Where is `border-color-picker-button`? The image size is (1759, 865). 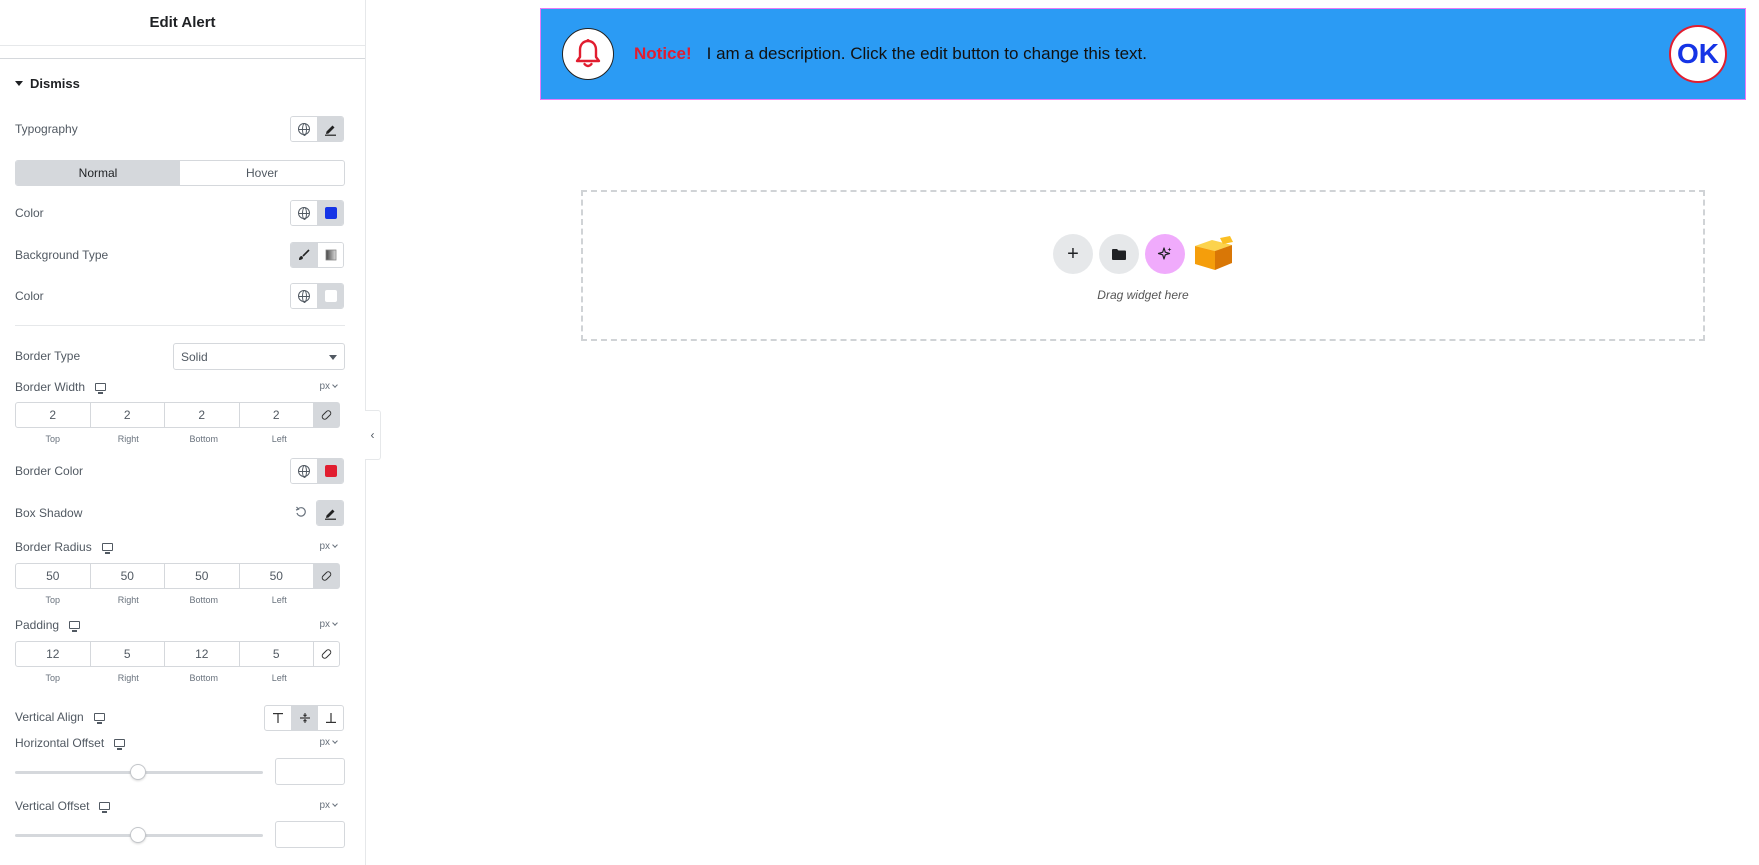 border-color-picker-button is located at coordinates (330, 471).